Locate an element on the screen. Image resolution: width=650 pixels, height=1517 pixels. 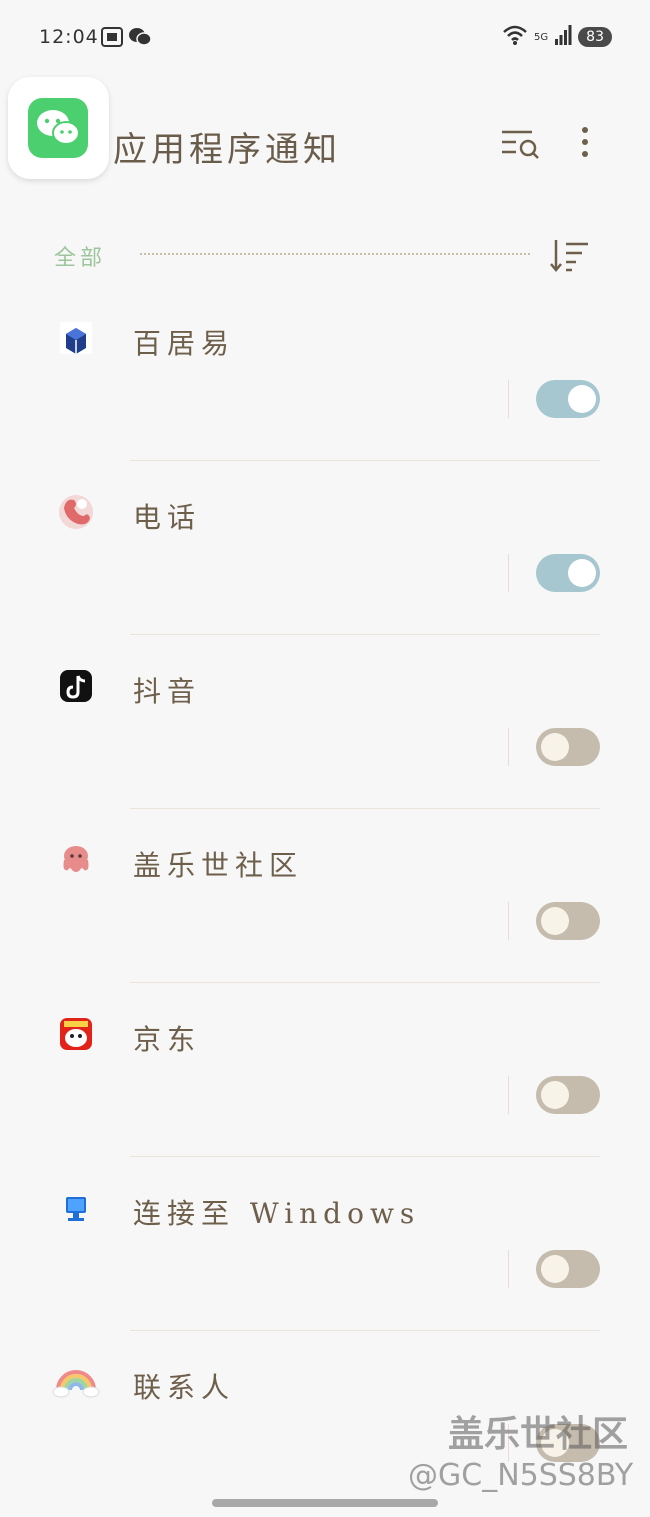
wechat-notification-icon is located at coordinates (140, 37).